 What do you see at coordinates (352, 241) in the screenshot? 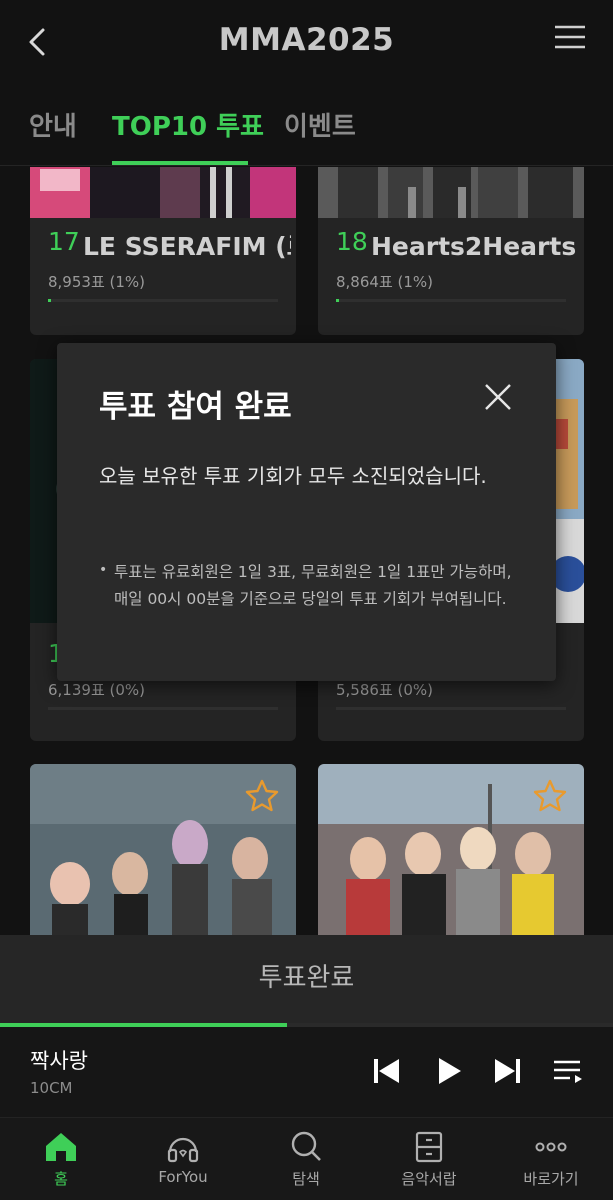
I see `artist-rank: 18` at bounding box center [352, 241].